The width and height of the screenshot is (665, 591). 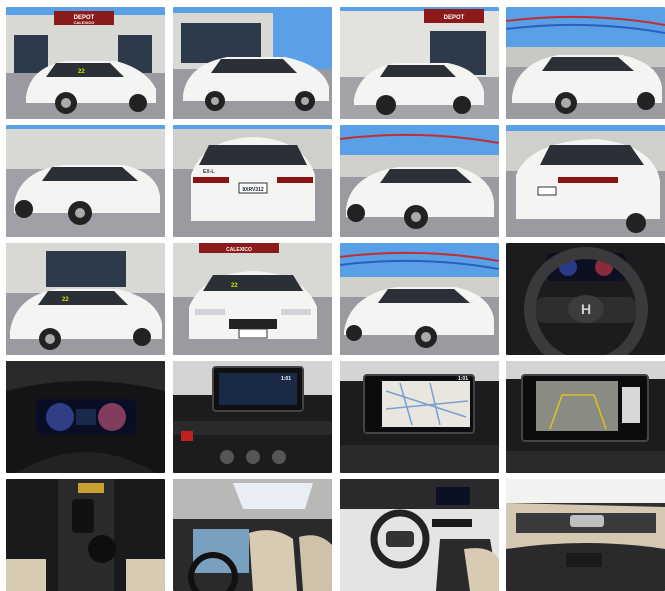 I want to click on photo-3: DEPOT, so click(x=419, y=63).